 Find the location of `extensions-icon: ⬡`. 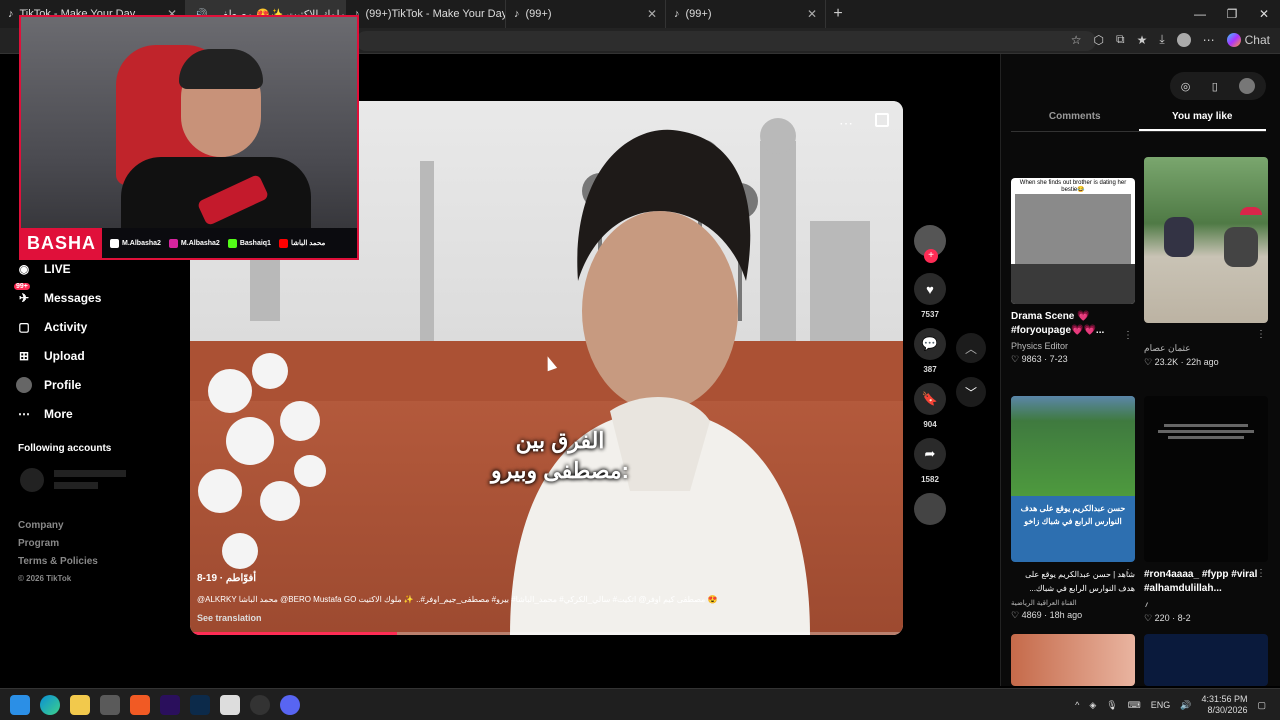

extensions-icon: ⬡ is located at coordinates (1099, 40).